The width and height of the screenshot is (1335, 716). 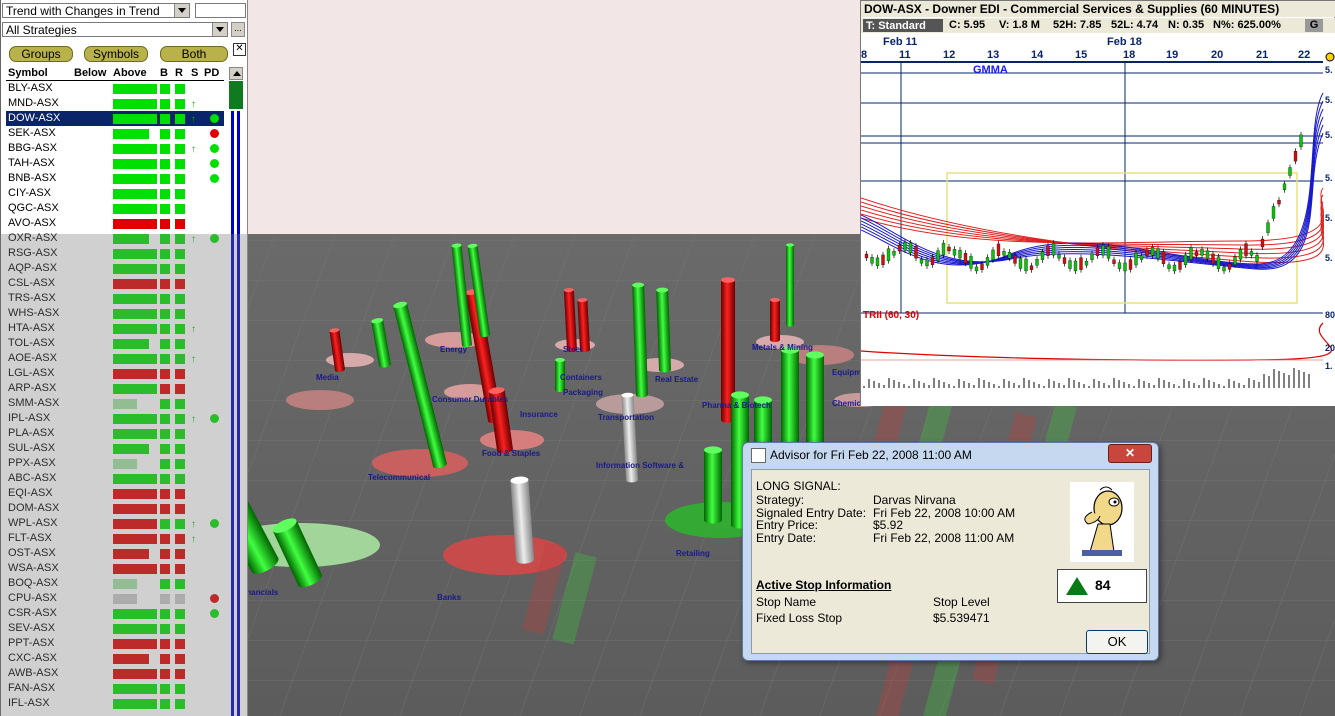 What do you see at coordinates (320, 400) in the screenshot?
I see `sector-platform` at bounding box center [320, 400].